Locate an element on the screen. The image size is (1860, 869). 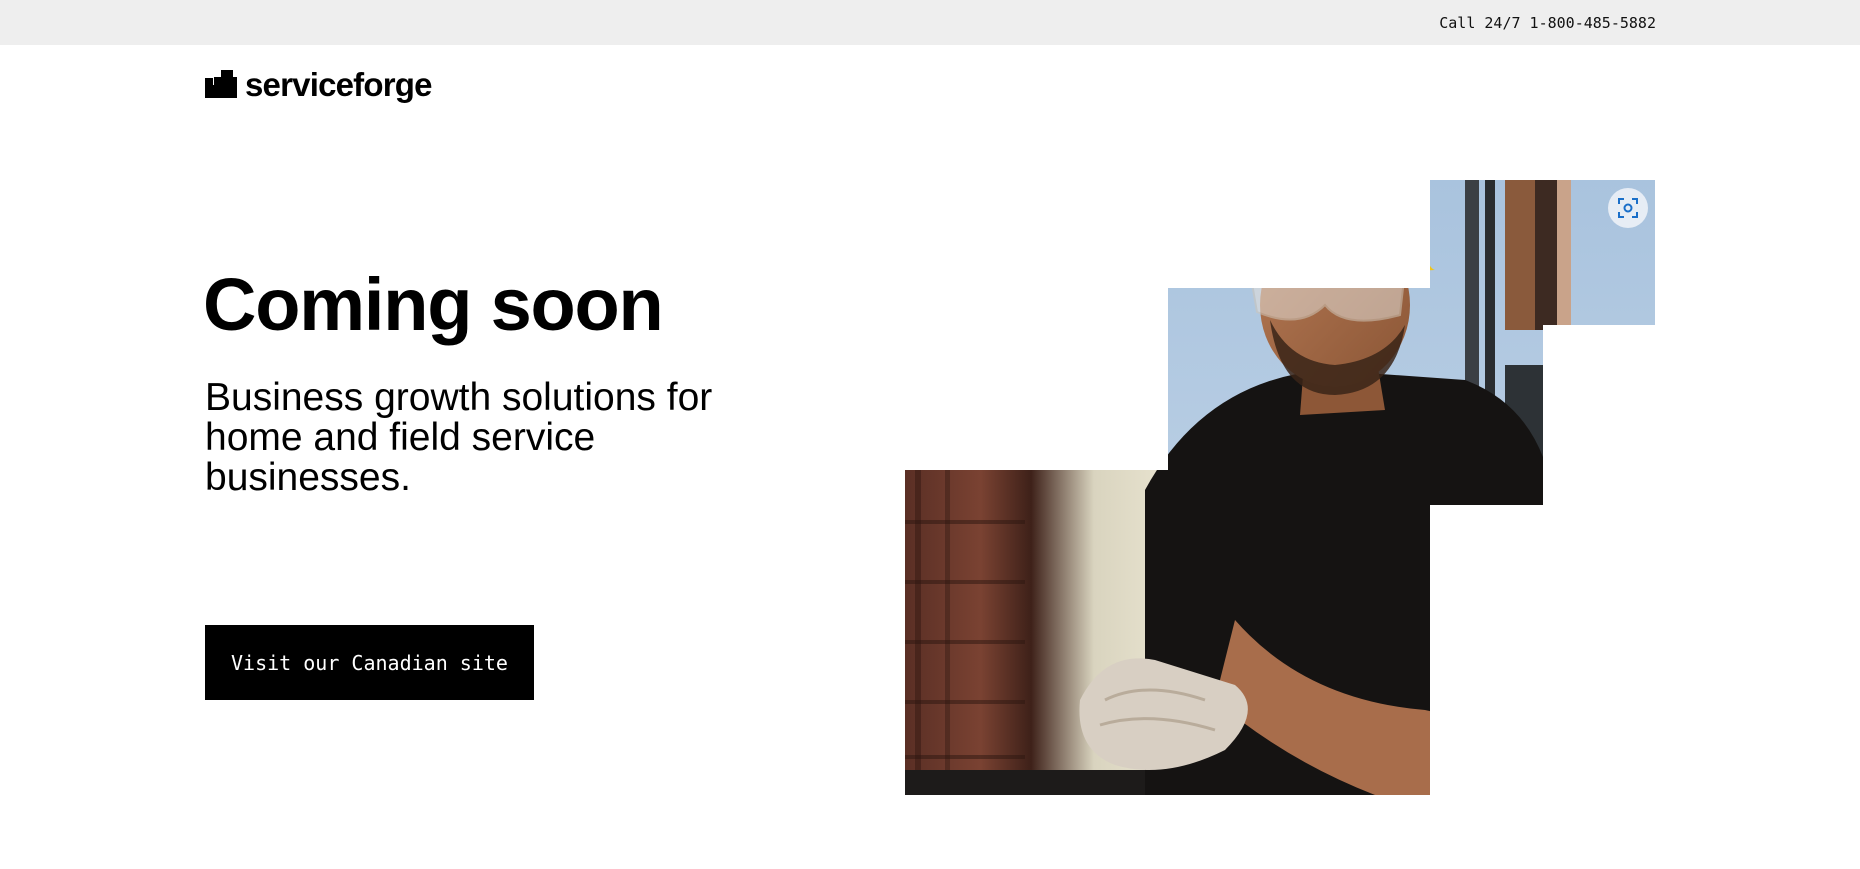
visit-canadian-site-button: Visit our Canadian site is located at coordinates (369, 662).